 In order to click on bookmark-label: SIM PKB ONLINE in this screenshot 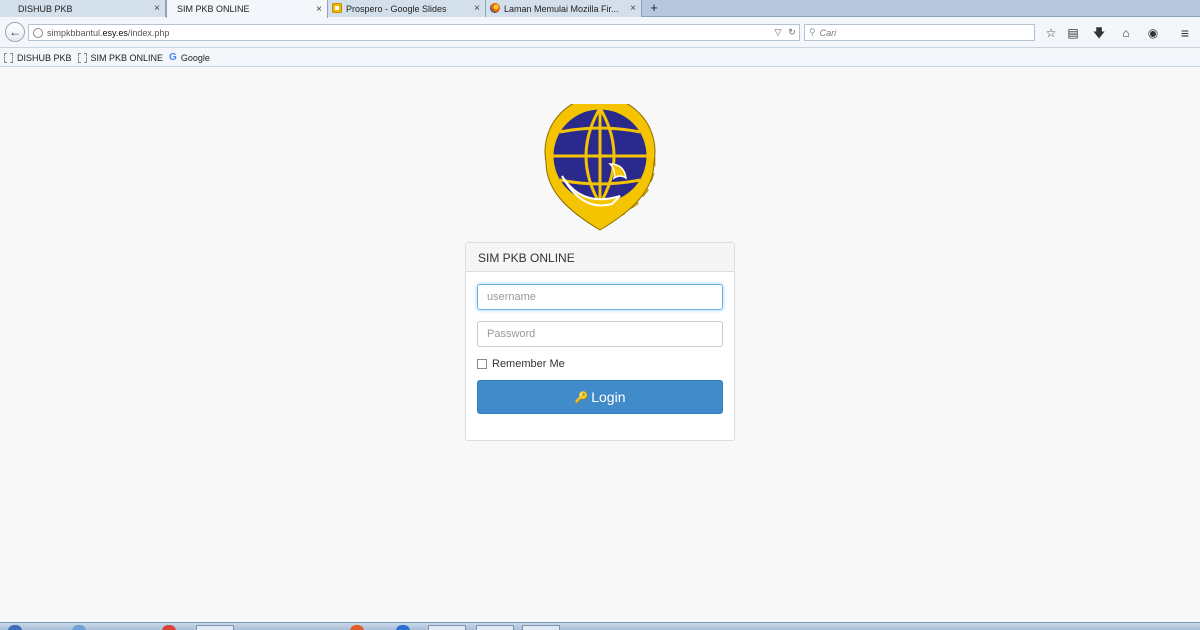, I will do `click(127, 57)`.